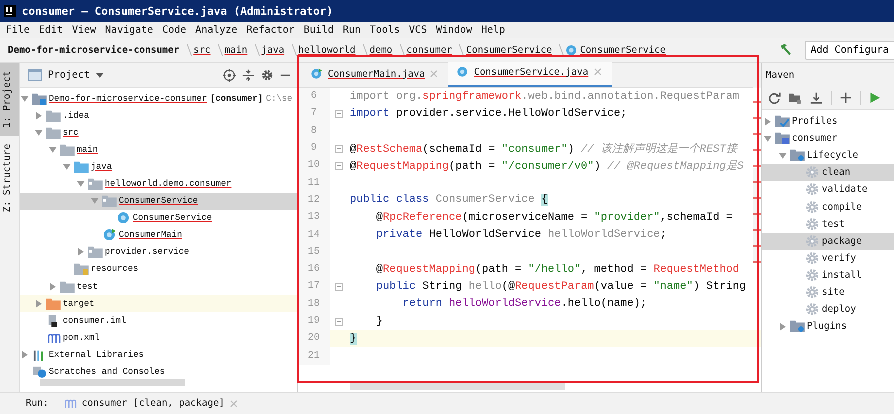 The image size is (894, 414). What do you see at coordinates (35, 75) in the screenshot?
I see `project-icon` at bounding box center [35, 75].